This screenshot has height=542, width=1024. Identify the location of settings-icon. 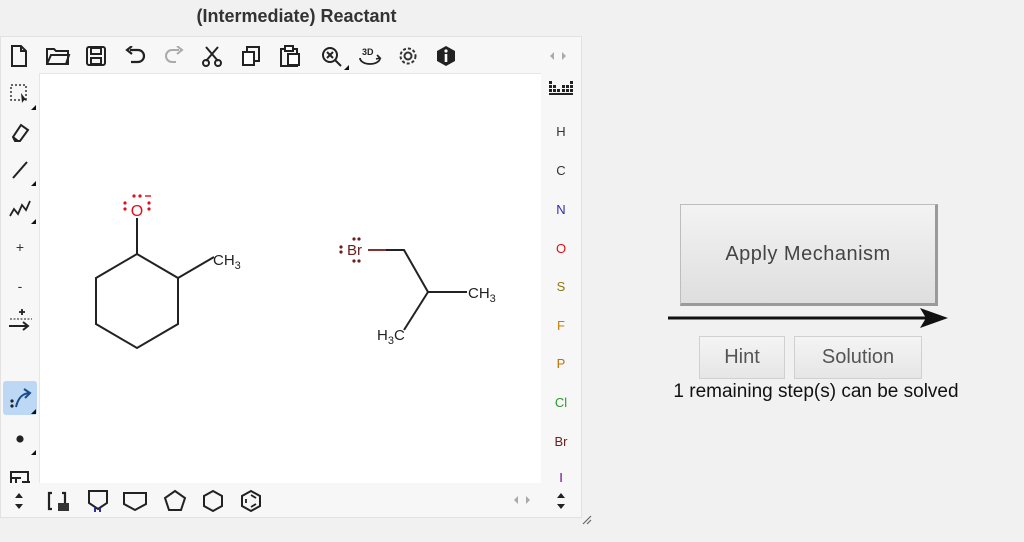
(408, 56).